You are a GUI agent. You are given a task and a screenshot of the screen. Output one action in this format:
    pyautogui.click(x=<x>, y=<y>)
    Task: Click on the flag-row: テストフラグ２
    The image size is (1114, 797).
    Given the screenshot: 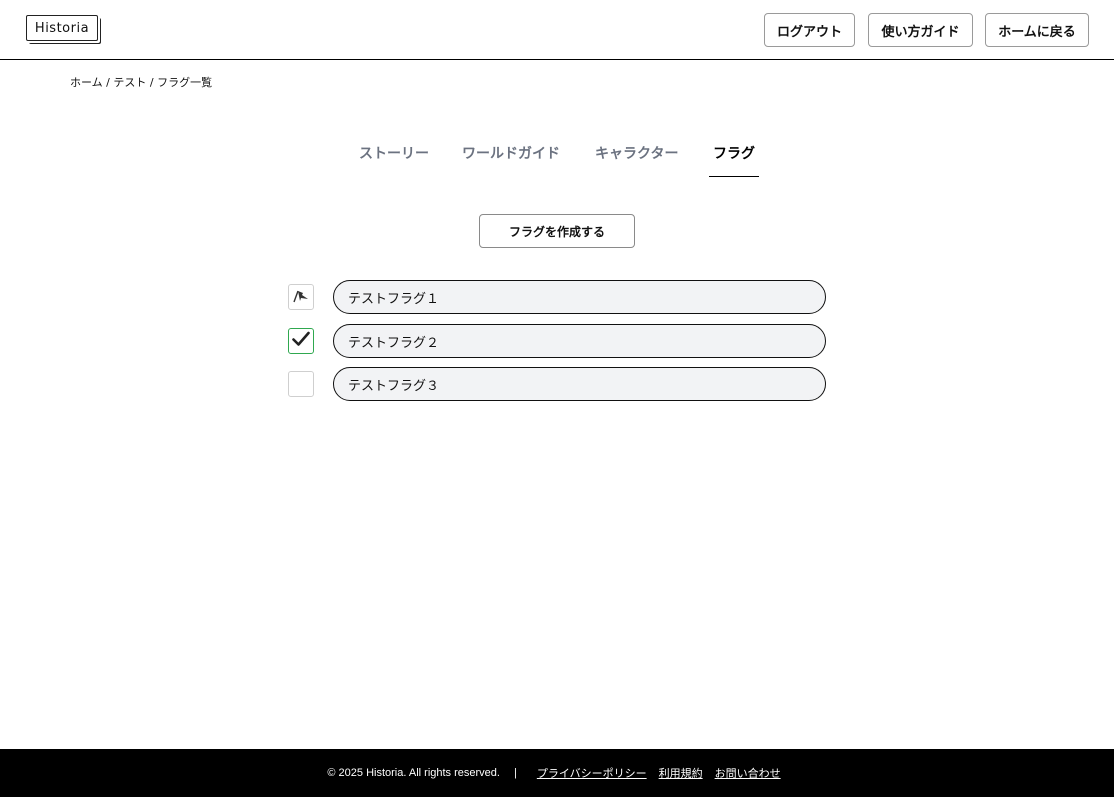 What is the action you would take?
    pyautogui.click(x=557, y=341)
    